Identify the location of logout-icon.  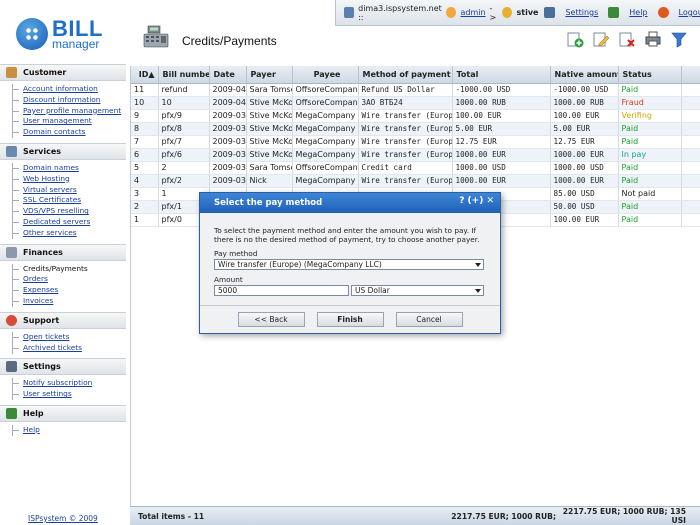
(663, 12).